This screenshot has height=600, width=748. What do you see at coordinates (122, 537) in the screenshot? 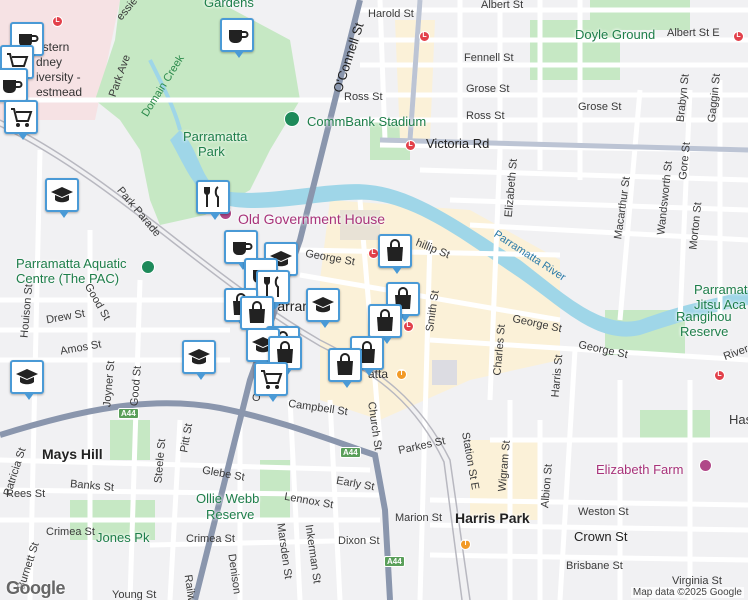
I see `poi-jones-pk: Jones Pk` at bounding box center [122, 537].